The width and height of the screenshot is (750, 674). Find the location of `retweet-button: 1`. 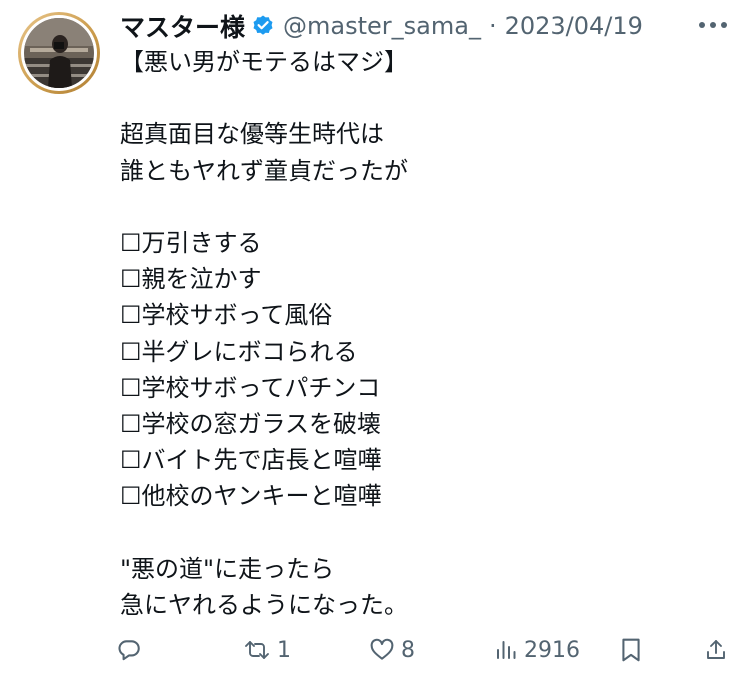

retweet-button: 1 is located at coordinates (267, 650).